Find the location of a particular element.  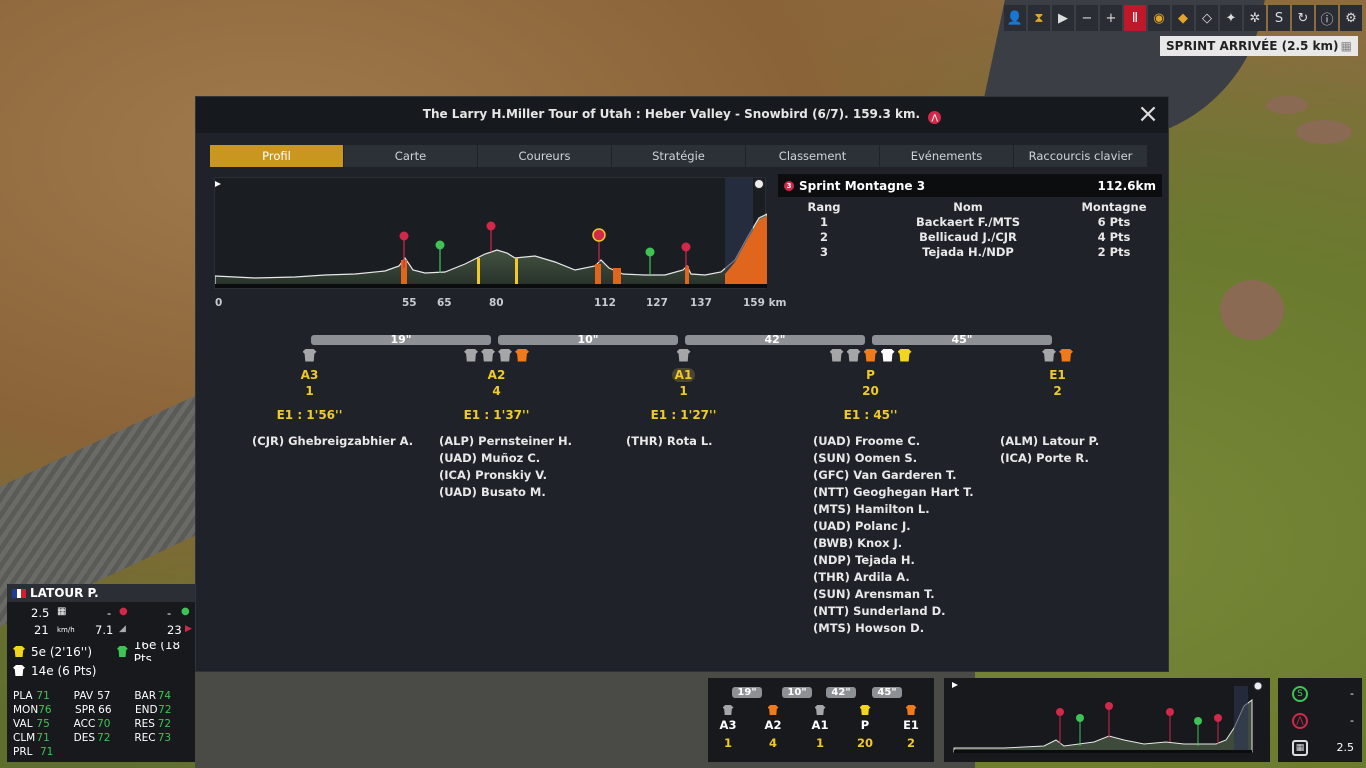

skill-row: MON 76 SPR 66 END 72 is located at coordinates (104, 711).